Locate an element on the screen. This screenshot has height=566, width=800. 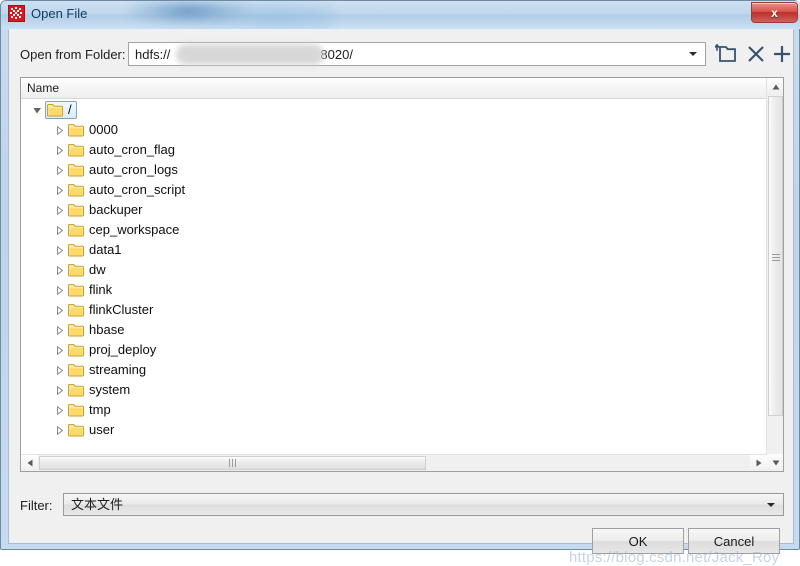
tree-node-label: flinkCluster is located at coordinates (121, 309).